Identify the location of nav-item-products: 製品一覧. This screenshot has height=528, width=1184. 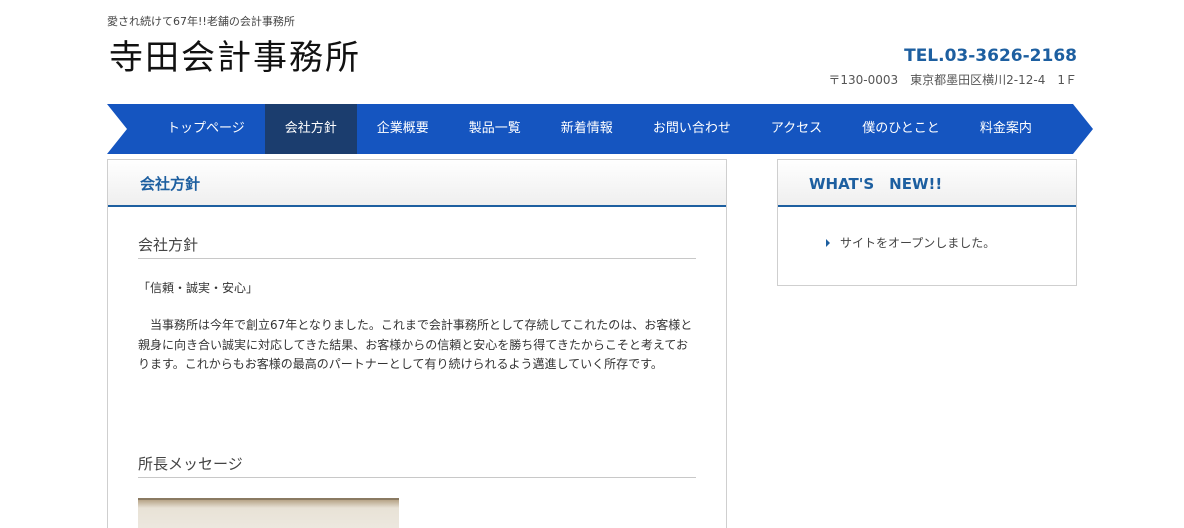
(495, 129).